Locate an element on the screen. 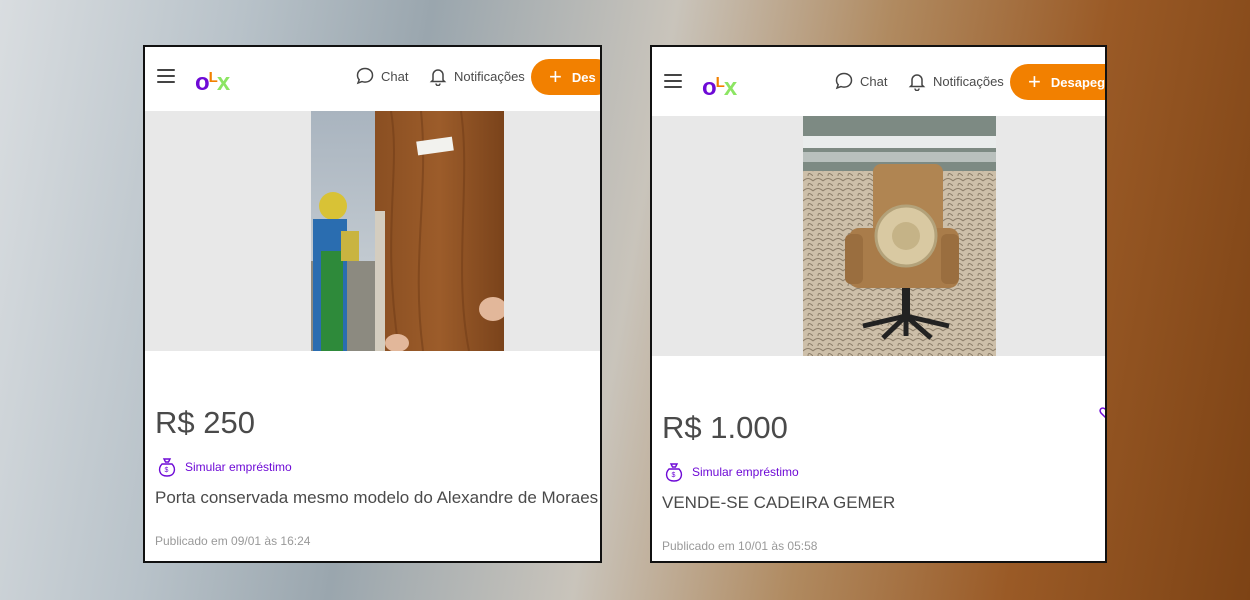  advertise-button: + Desapeg is located at coordinates (1058, 82).